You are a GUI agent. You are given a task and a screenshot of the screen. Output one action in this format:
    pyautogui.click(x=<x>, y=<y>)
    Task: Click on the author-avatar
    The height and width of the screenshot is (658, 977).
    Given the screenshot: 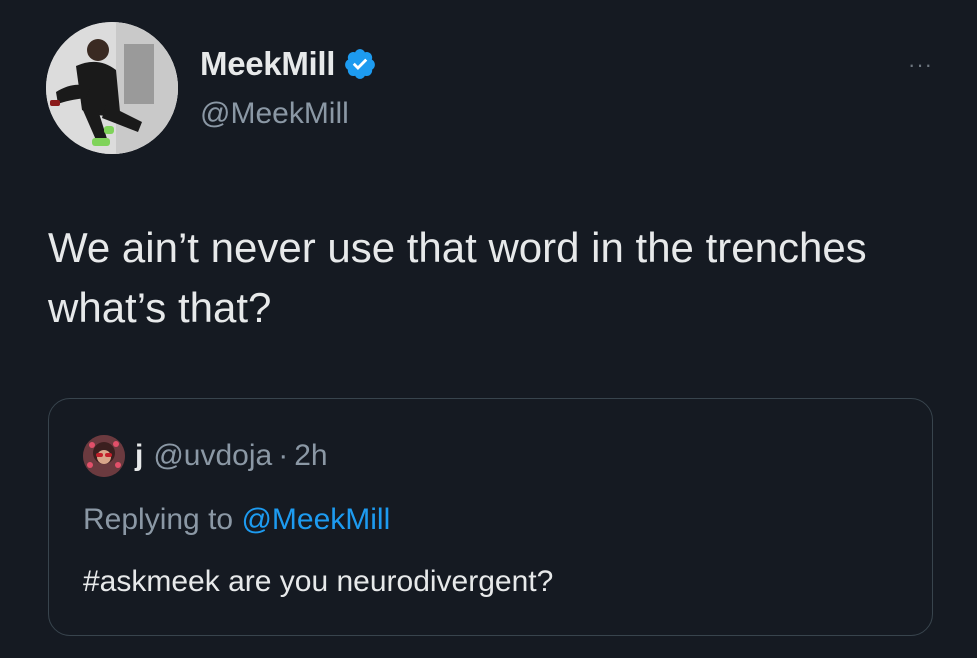 What is the action you would take?
    pyautogui.click(x=112, y=88)
    